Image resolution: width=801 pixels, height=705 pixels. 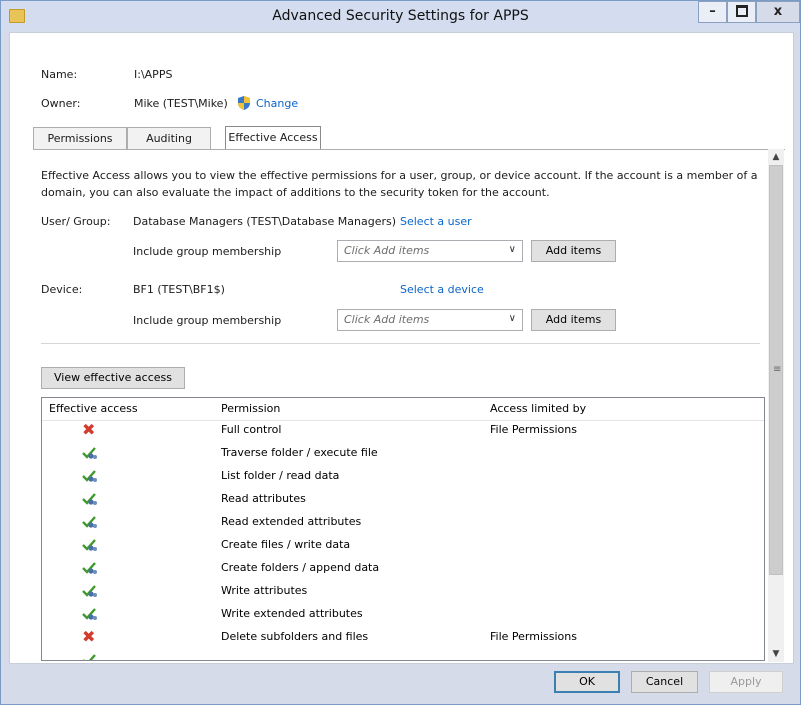 I want to click on divider, so click(x=400, y=343).